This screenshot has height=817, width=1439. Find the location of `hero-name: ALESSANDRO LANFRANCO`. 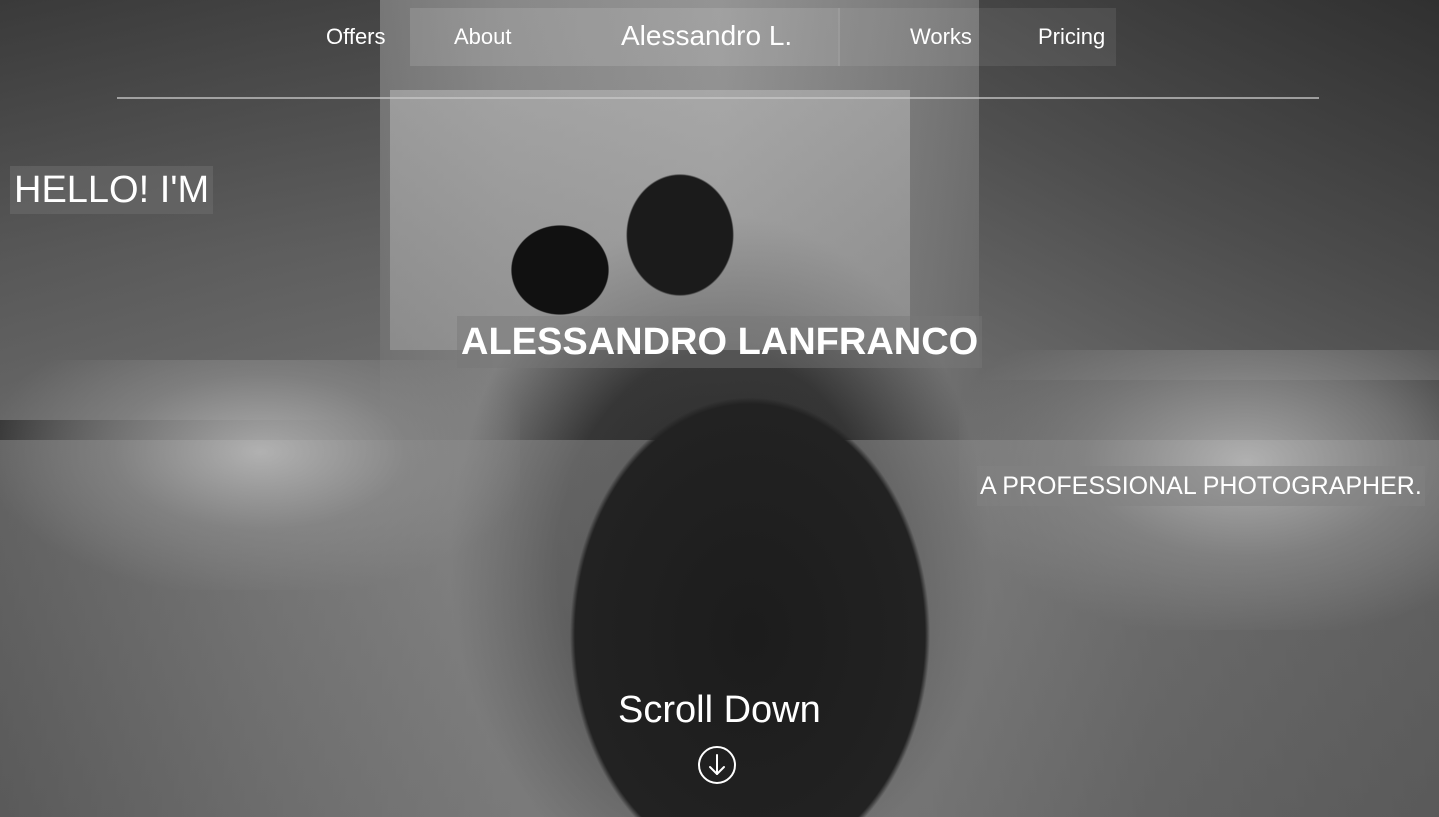

hero-name: ALESSANDRO LANFRANCO is located at coordinates (720, 342).